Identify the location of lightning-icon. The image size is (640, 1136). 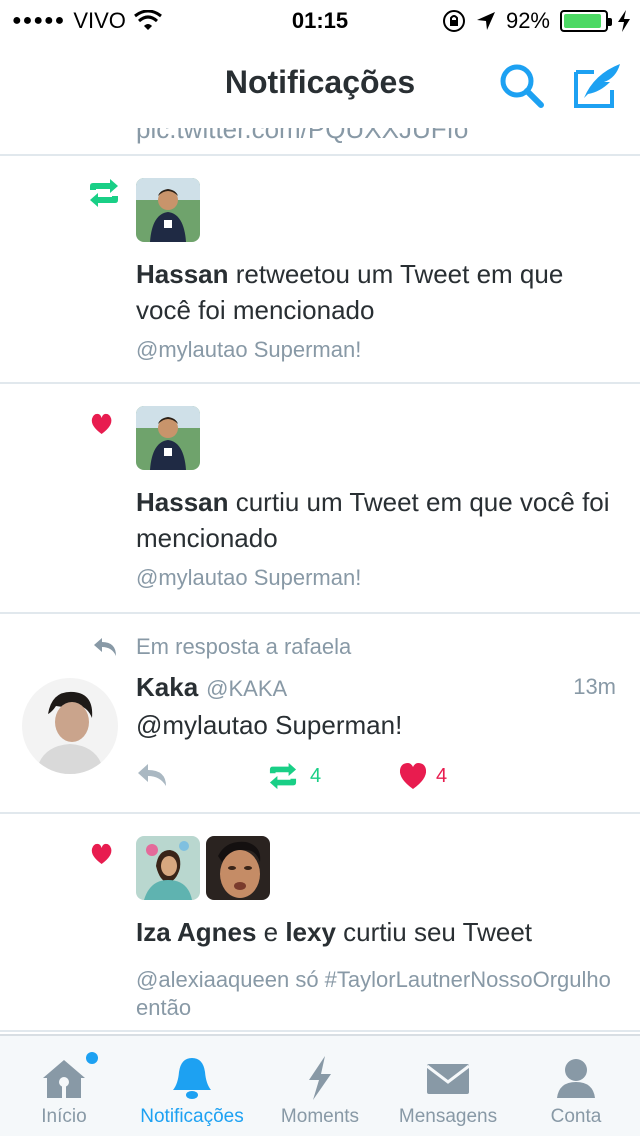
(320, 1078).